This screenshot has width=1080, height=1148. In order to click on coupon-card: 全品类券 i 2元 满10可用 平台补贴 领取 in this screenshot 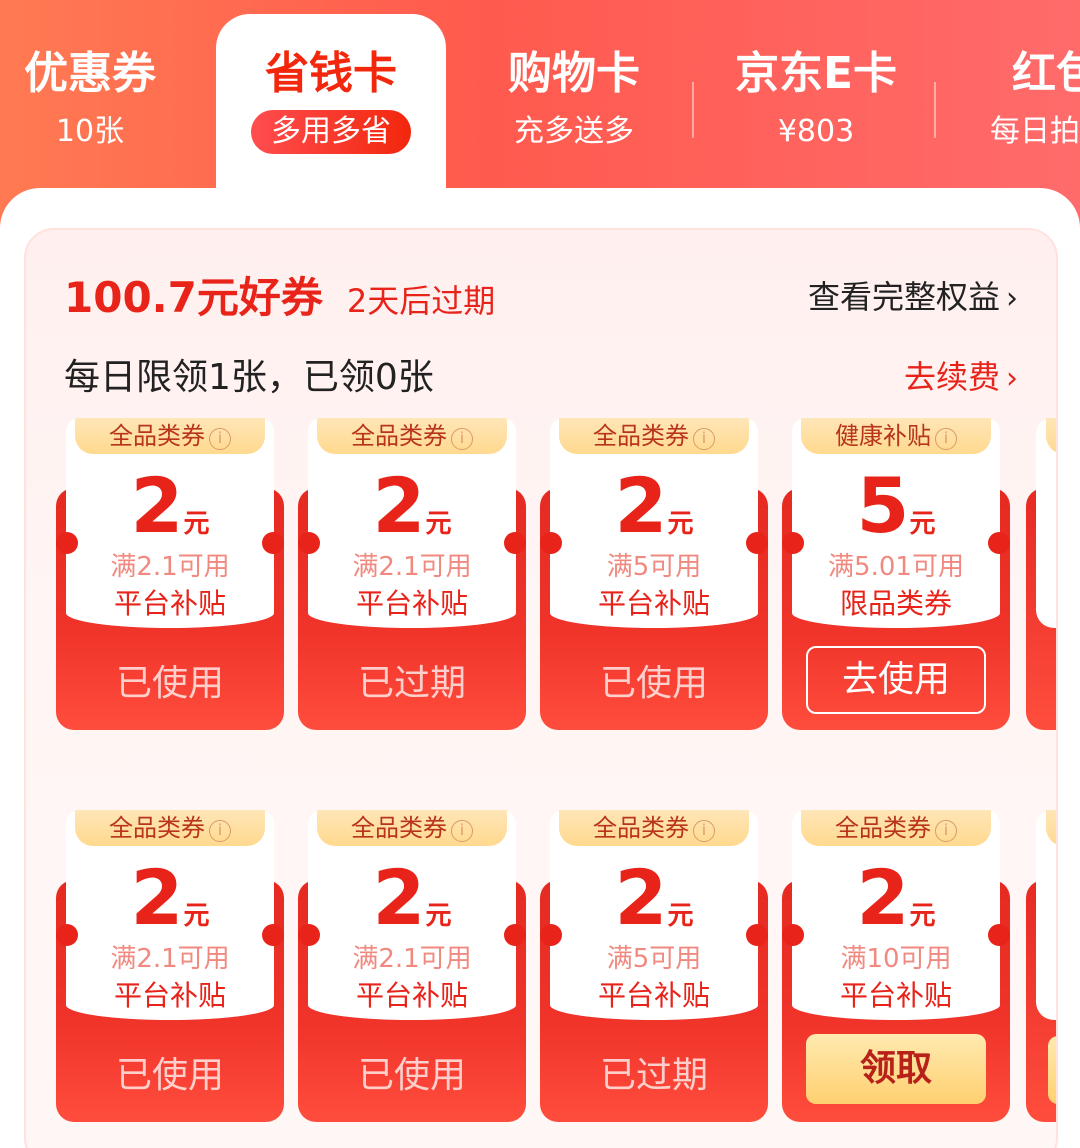, I will do `click(896, 966)`.